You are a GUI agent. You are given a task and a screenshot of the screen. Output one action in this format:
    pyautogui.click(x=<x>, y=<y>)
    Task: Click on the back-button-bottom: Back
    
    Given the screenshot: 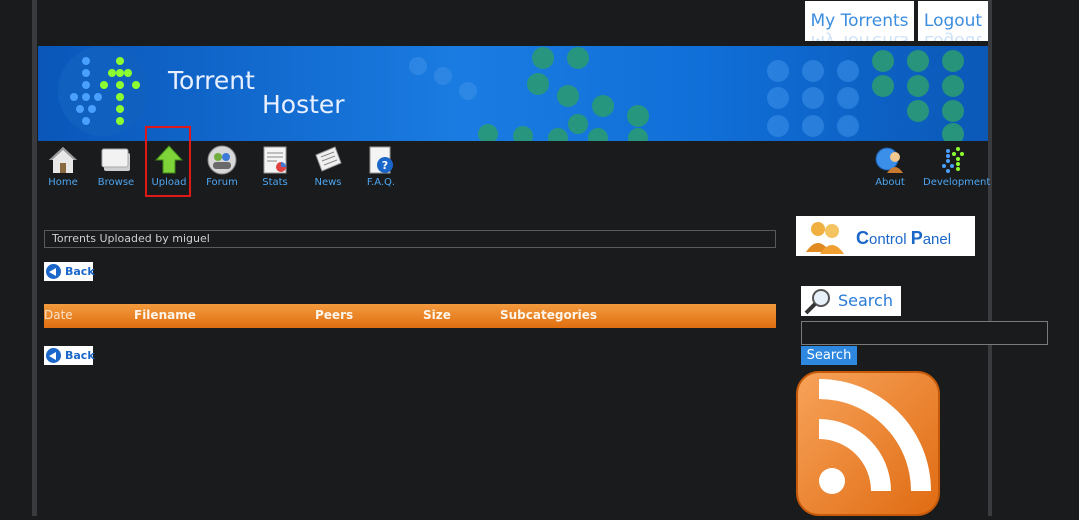 What is the action you would take?
    pyautogui.click(x=69, y=355)
    